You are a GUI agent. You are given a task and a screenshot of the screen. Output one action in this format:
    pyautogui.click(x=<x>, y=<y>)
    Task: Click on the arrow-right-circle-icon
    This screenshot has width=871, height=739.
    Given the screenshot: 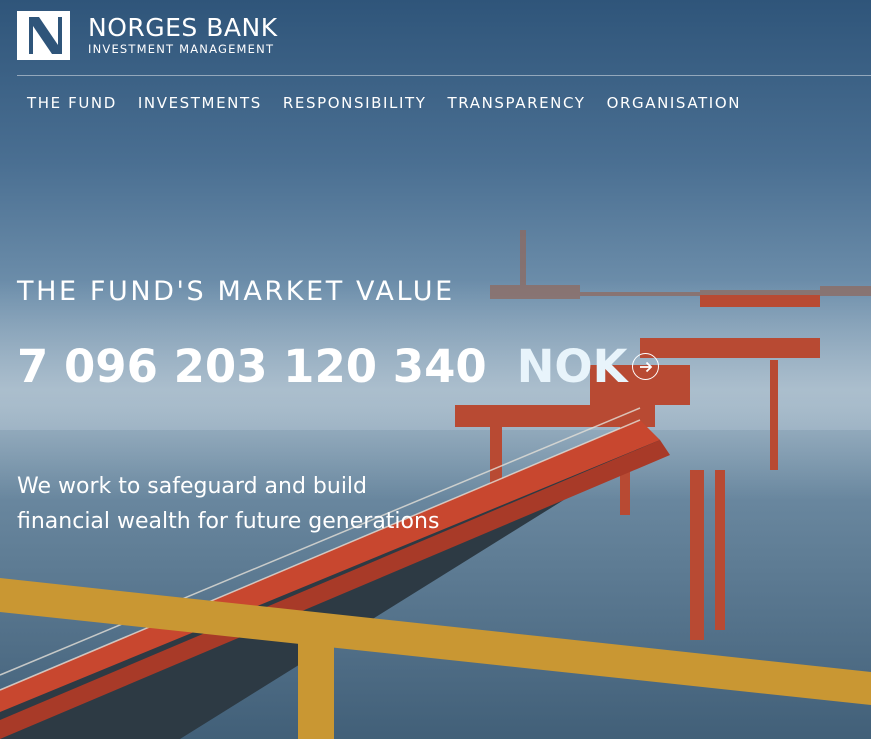 What is the action you would take?
    pyautogui.click(x=645, y=366)
    